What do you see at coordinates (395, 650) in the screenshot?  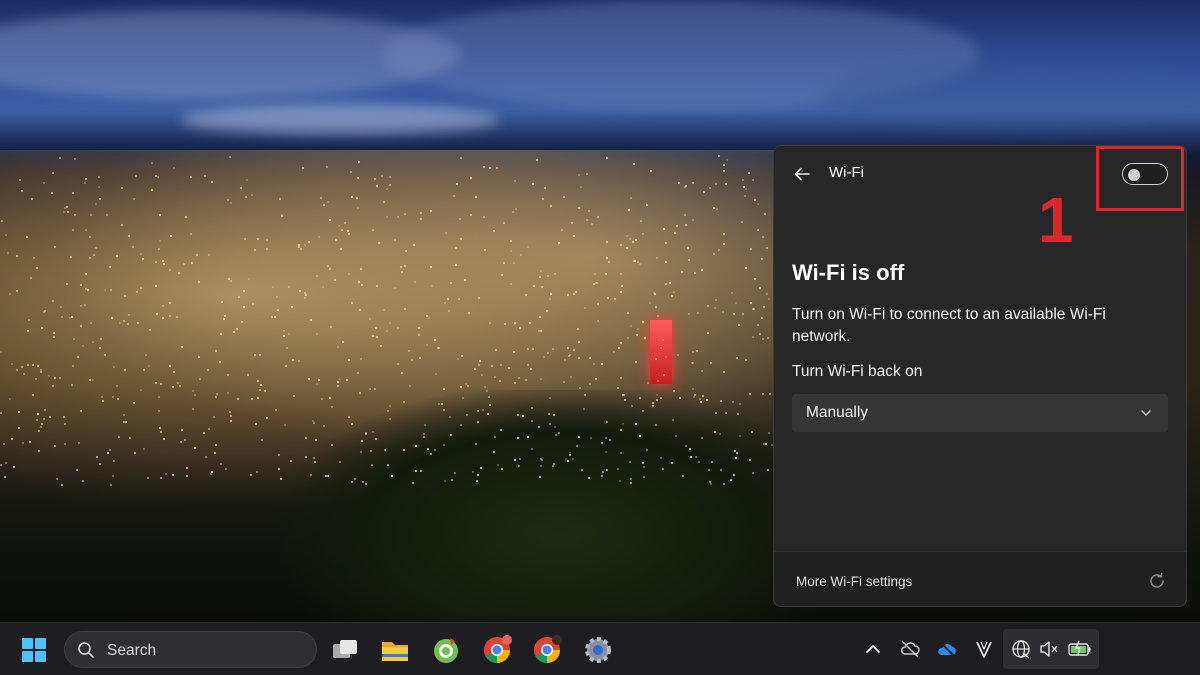 I see `file-explorer-button` at bounding box center [395, 650].